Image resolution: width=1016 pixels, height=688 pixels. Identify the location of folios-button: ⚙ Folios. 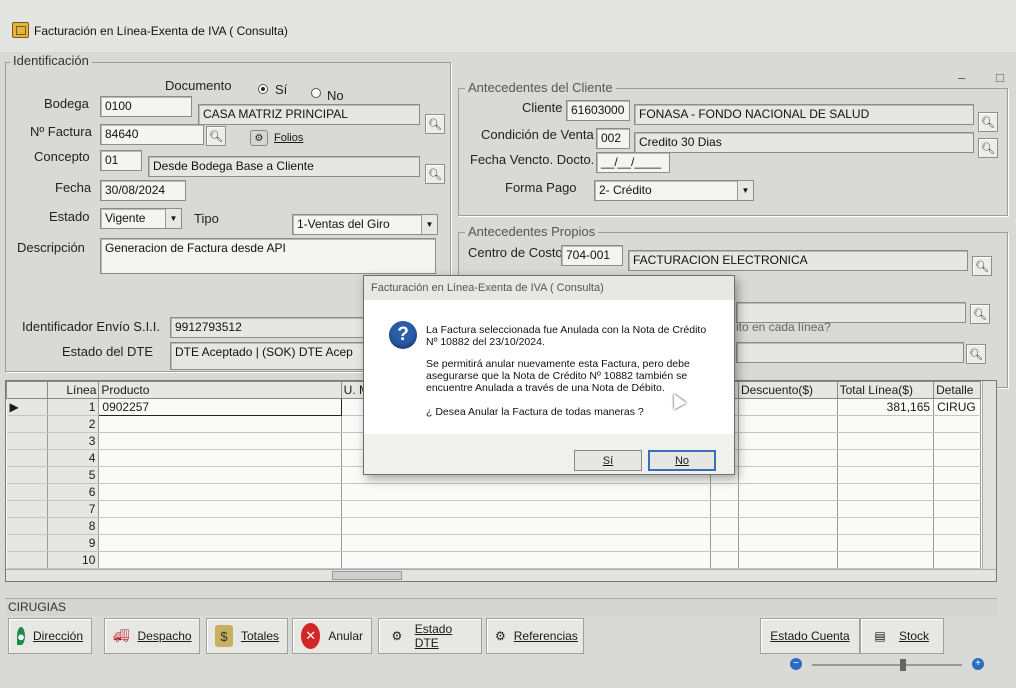
(286, 138).